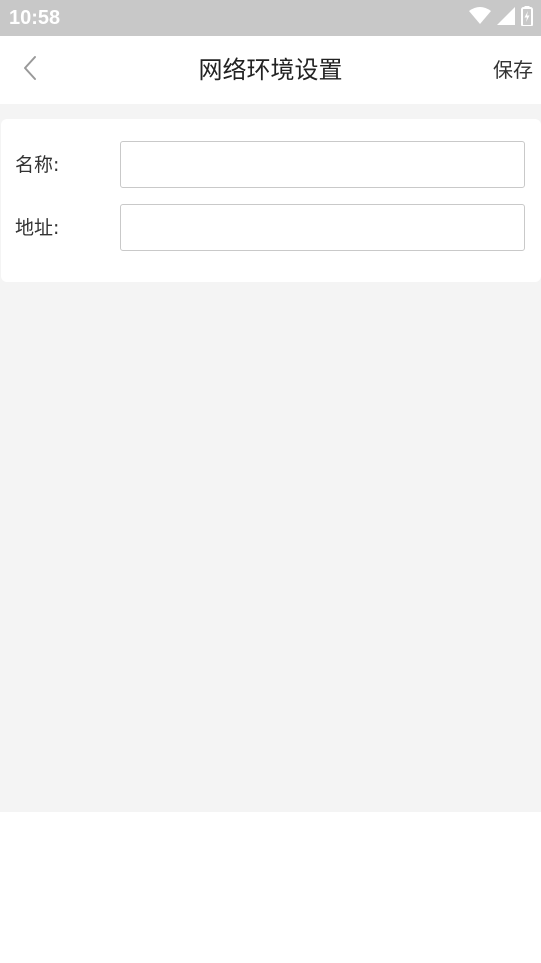  I want to click on status-time: 10:58, so click(35, 18).